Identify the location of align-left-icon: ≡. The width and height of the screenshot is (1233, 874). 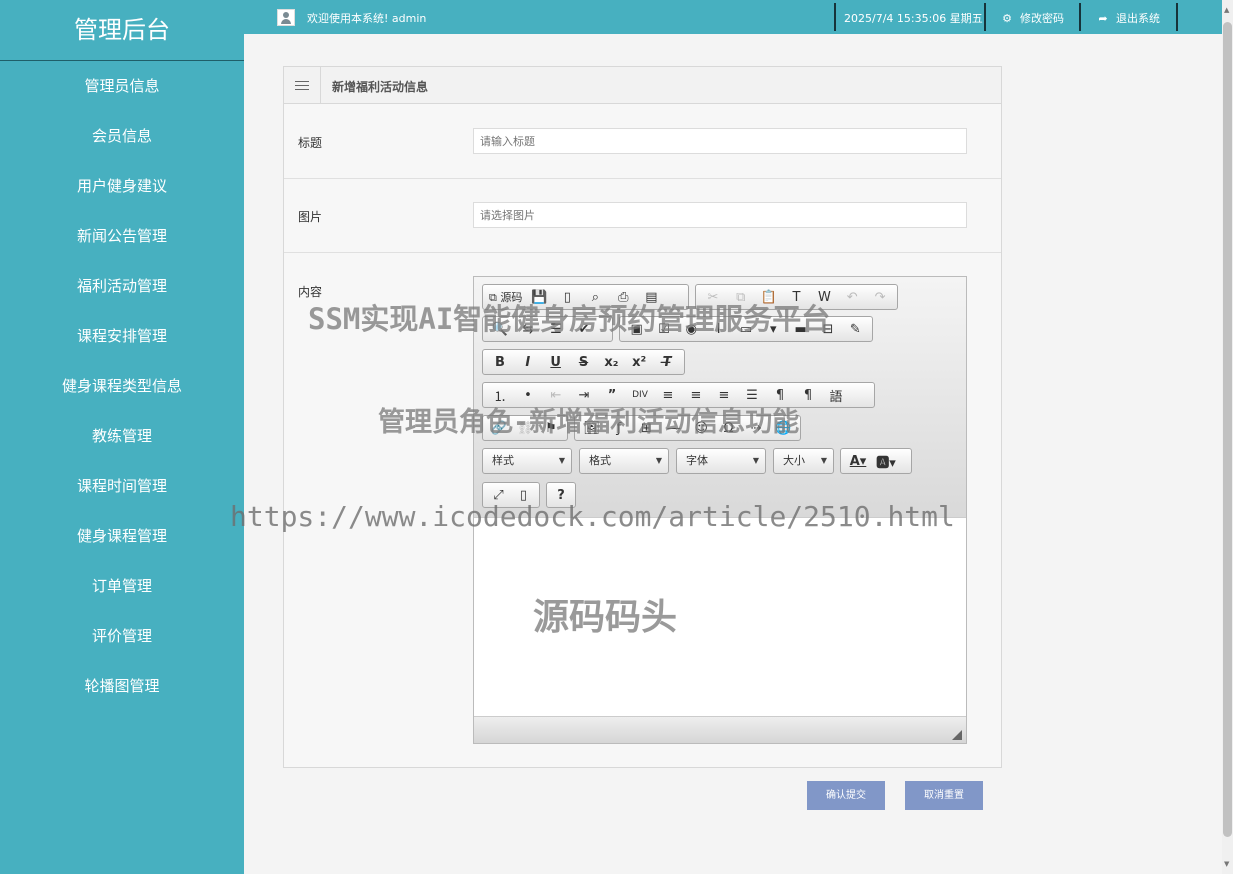
(668, 395).